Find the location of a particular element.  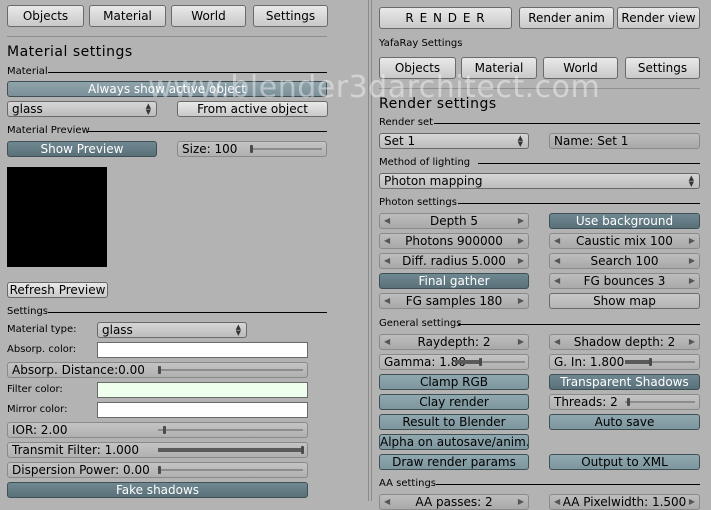

transparent-shadows-toggle: Transparent Shadows is located at coordinates (624, 382).